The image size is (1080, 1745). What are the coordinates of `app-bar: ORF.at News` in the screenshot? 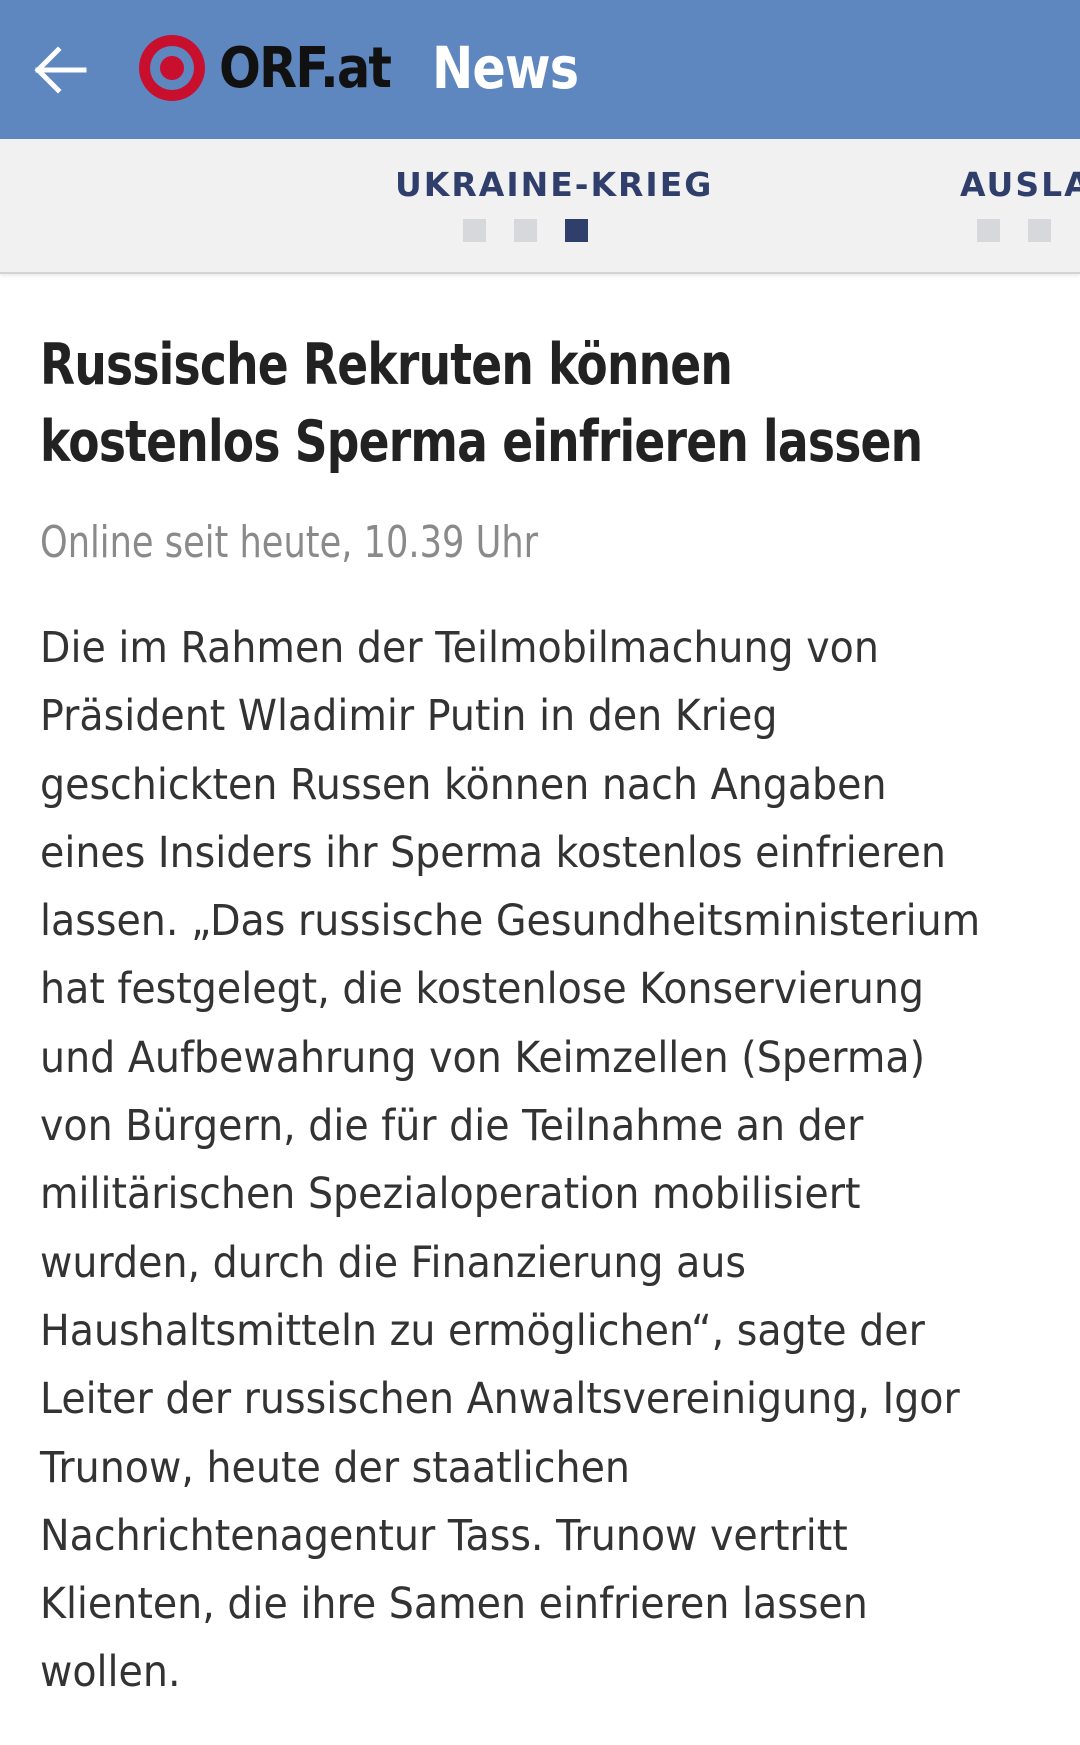 It's located at (540, 69).